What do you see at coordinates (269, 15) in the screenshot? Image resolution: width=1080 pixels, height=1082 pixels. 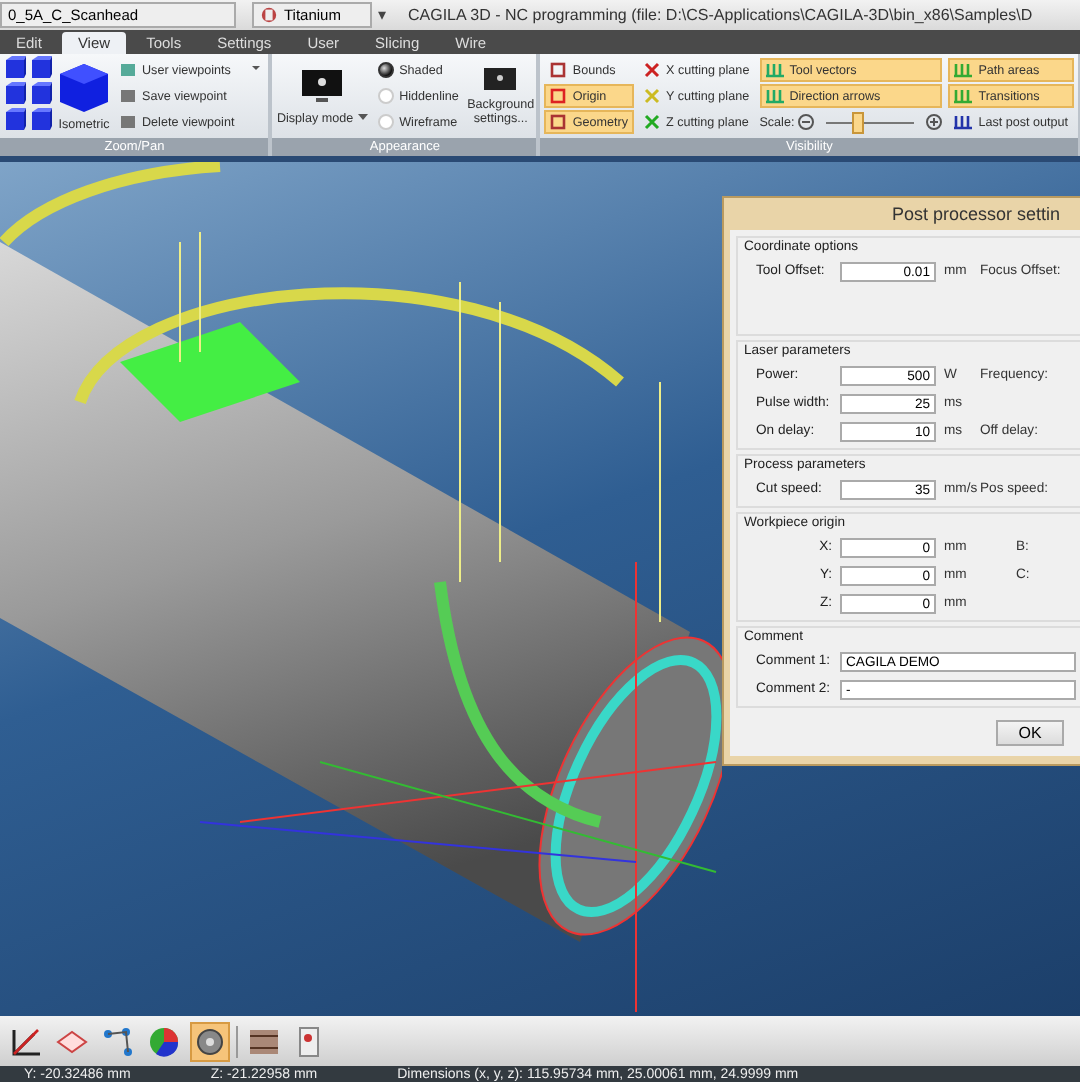 I see `material-icon` at bounding box center [269, 15].